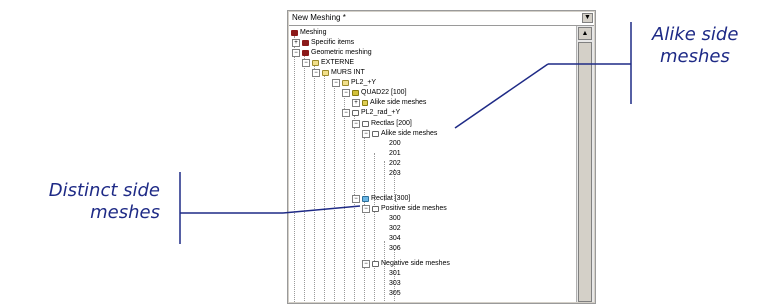  What do you see at coordinates (395, 294) in the screenshot?
I see `tree-leaf-305: 305` at bounding box center [395, 294].